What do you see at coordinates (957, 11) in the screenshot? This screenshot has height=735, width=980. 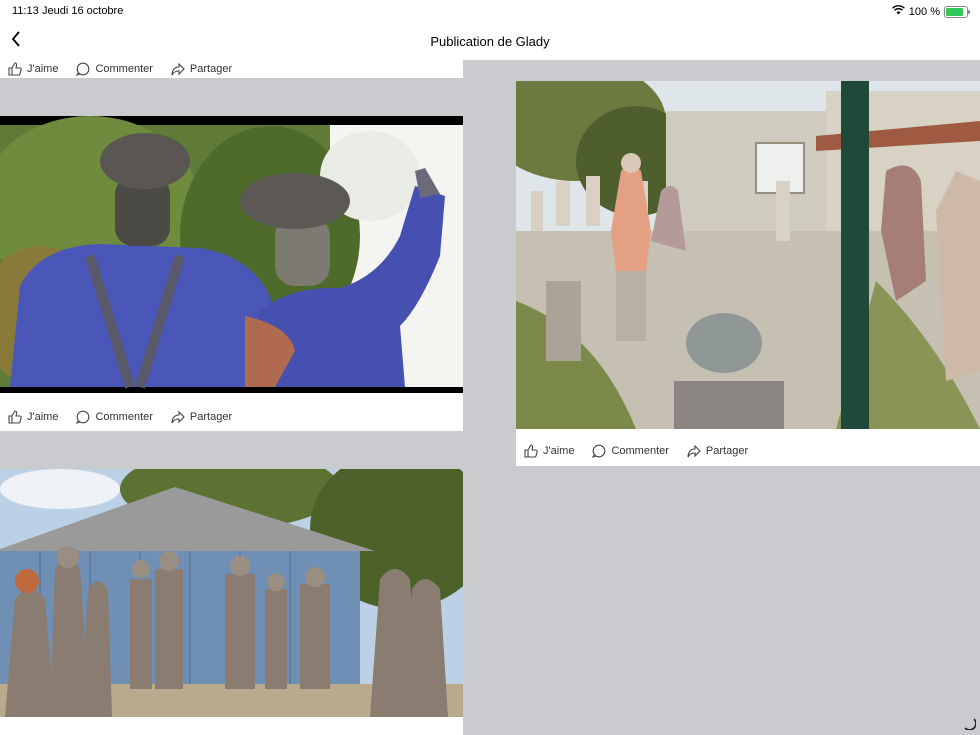 I see `battery-icon` at bounding box center [957, 11].